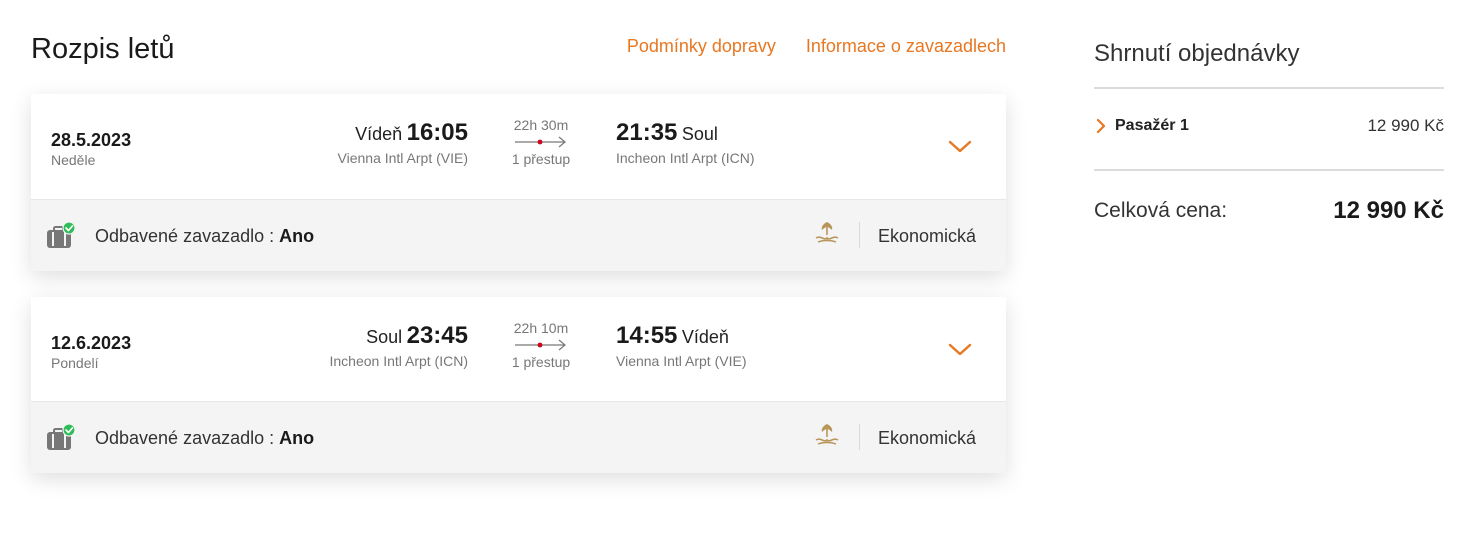  I want to click on passenger-row: Pasažér 1 12 990 Kč, so click(1269, 126).